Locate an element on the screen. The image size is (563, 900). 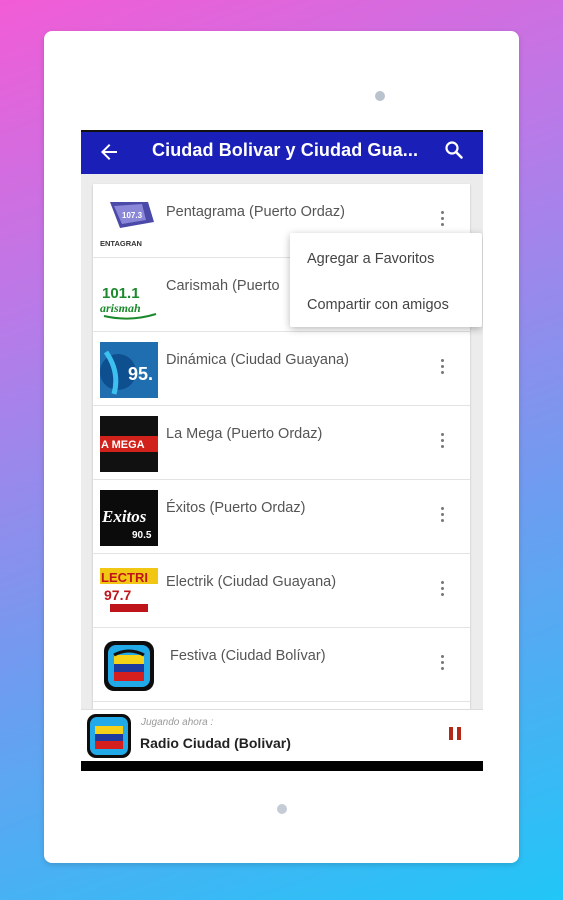
station-name: Éxitos (Puerto Ordaz) is located at coordinates (236, 508).